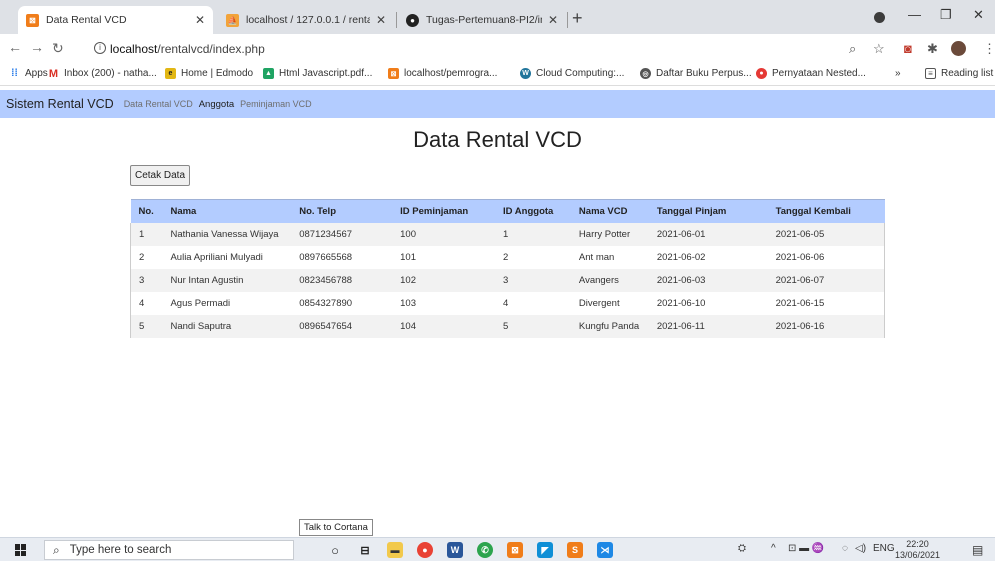  What do you see at coordinates (845, 548) in the screenshot?
I see `network-icon: ◌` at bounding box center [845, 548].